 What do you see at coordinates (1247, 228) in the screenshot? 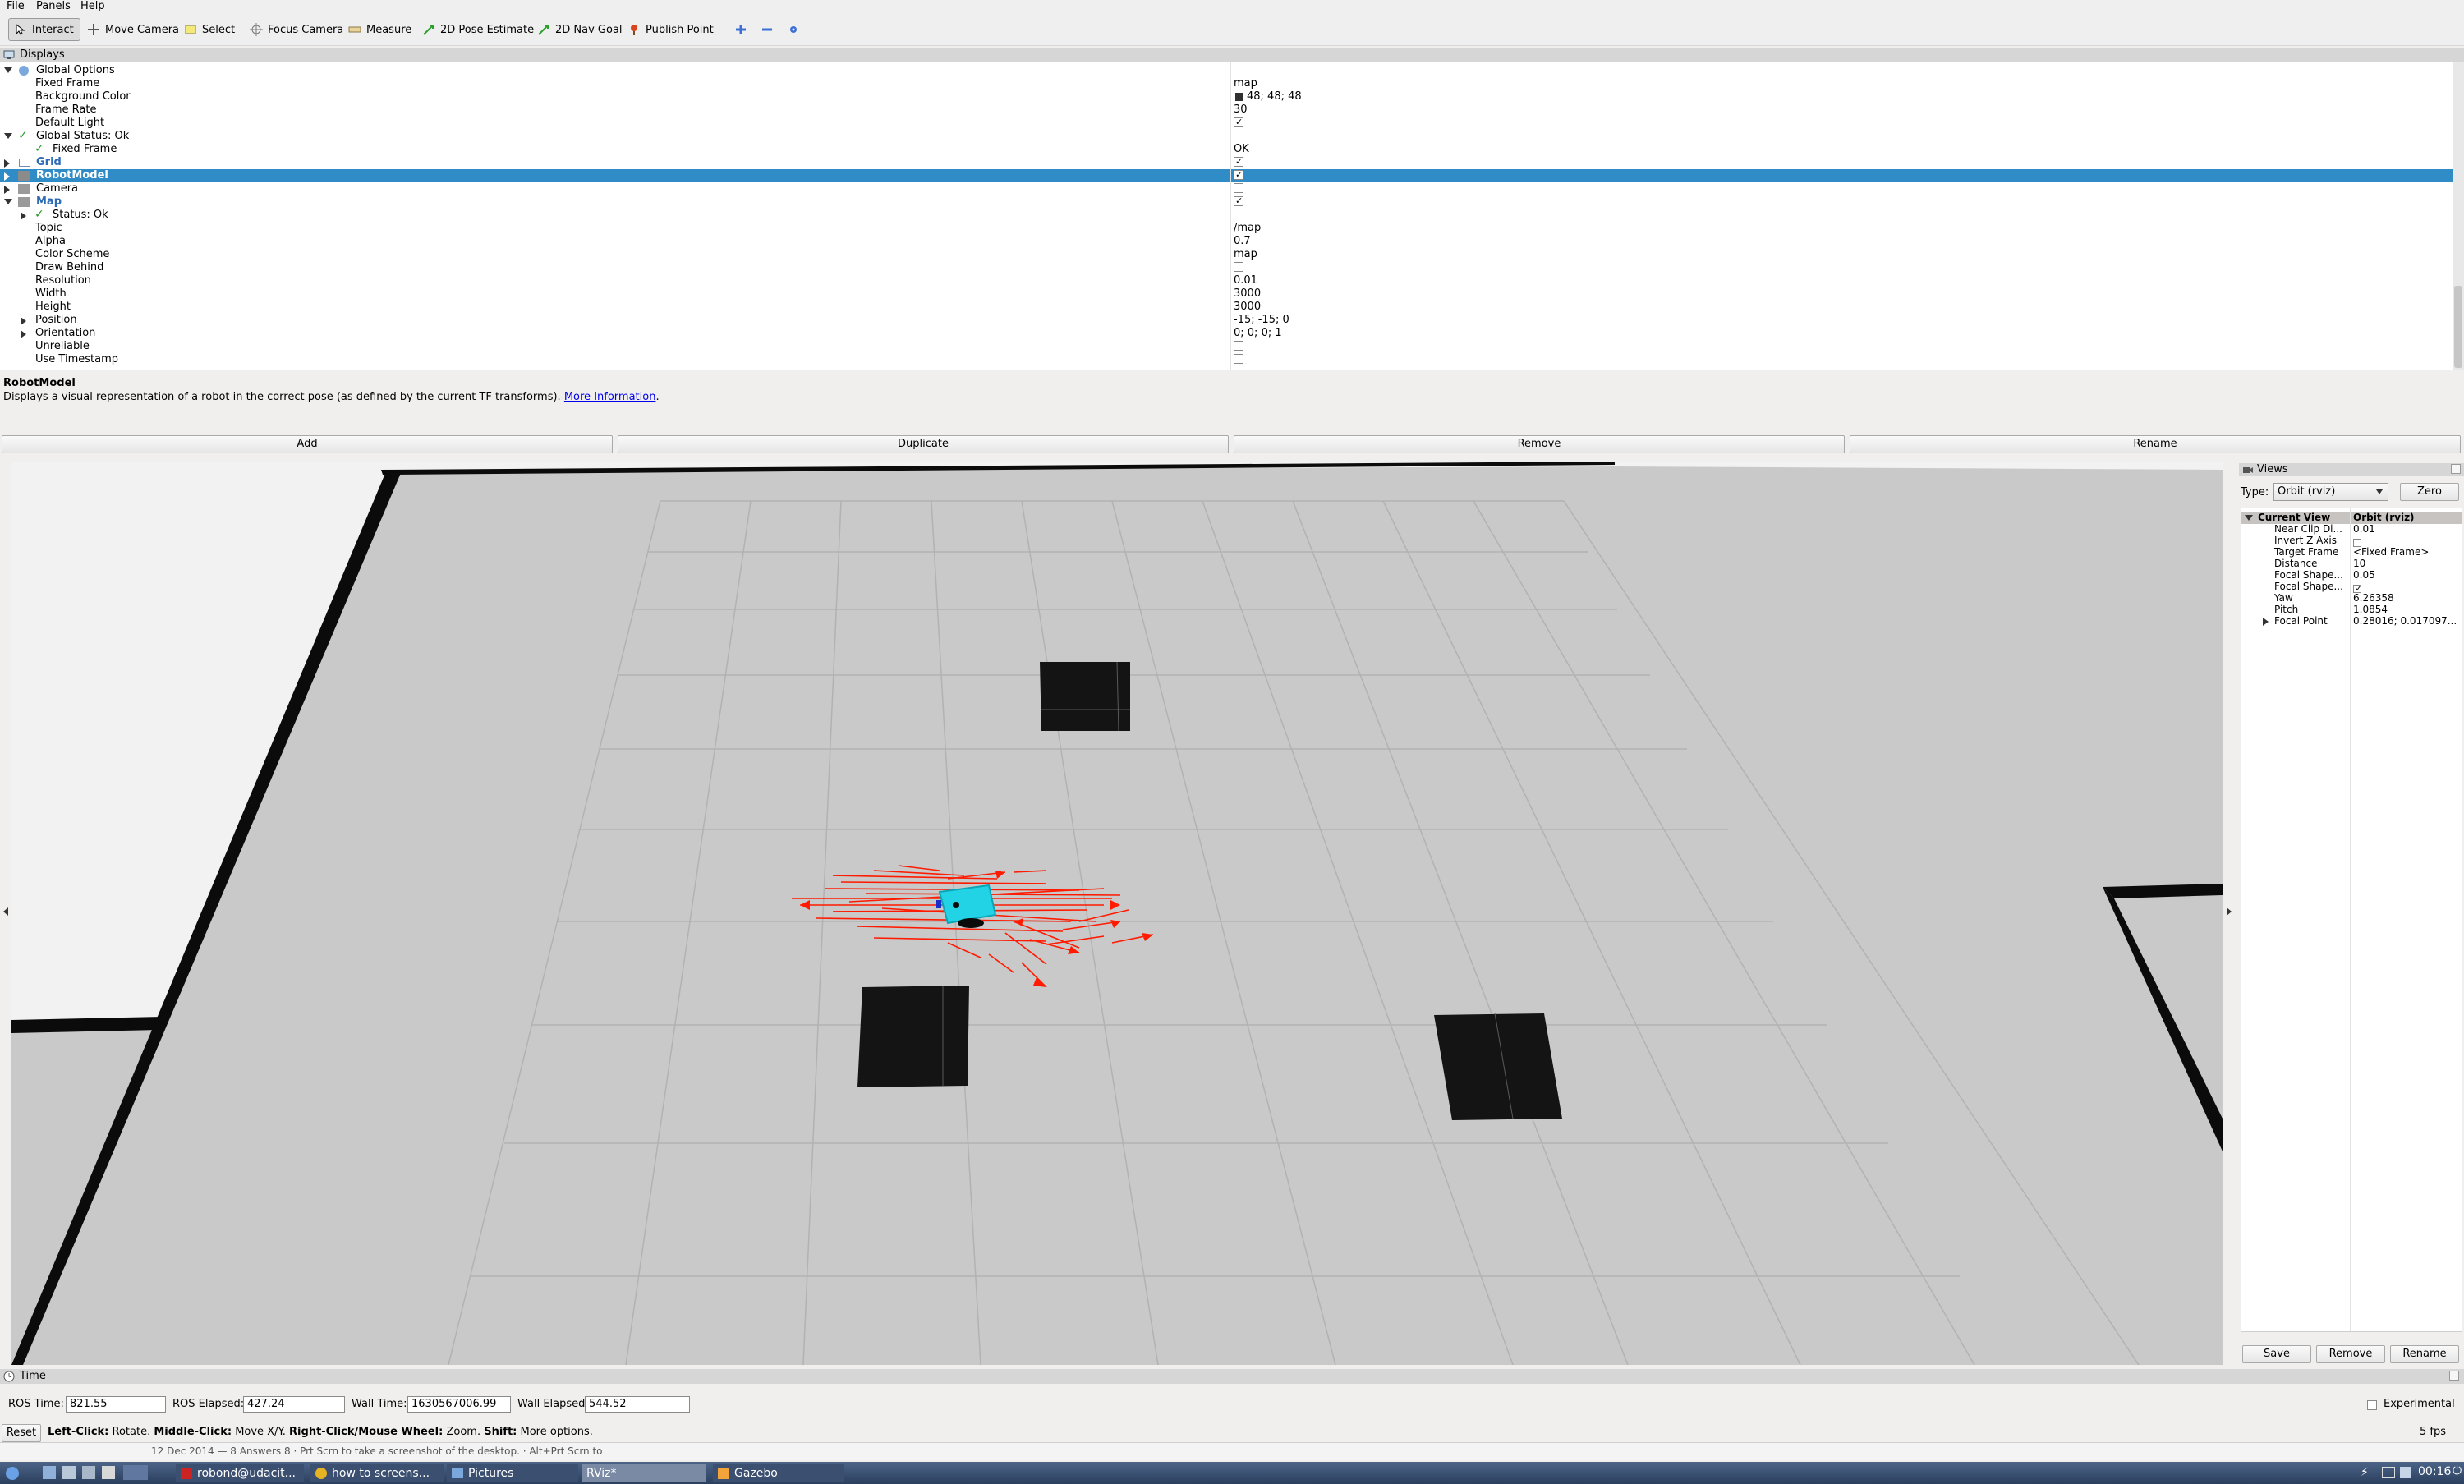
I see `topic-value: /map` at bounding box center [1247, 228].